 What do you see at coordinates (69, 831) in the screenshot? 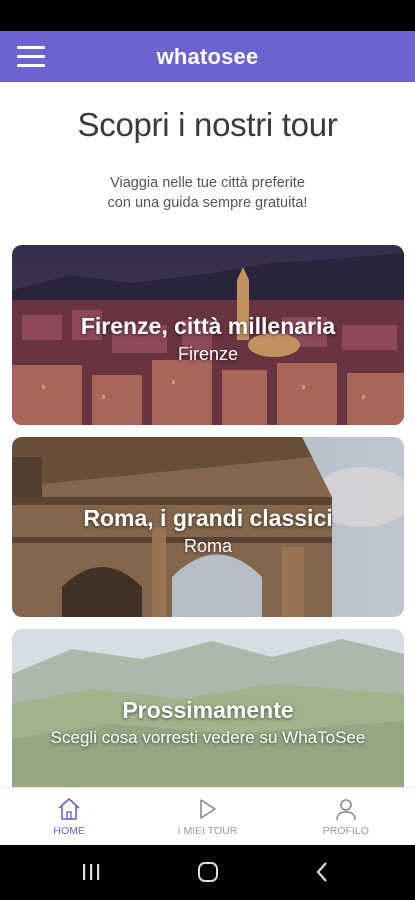
I see `nav-label: HOME` at bounding box center [69, 831].